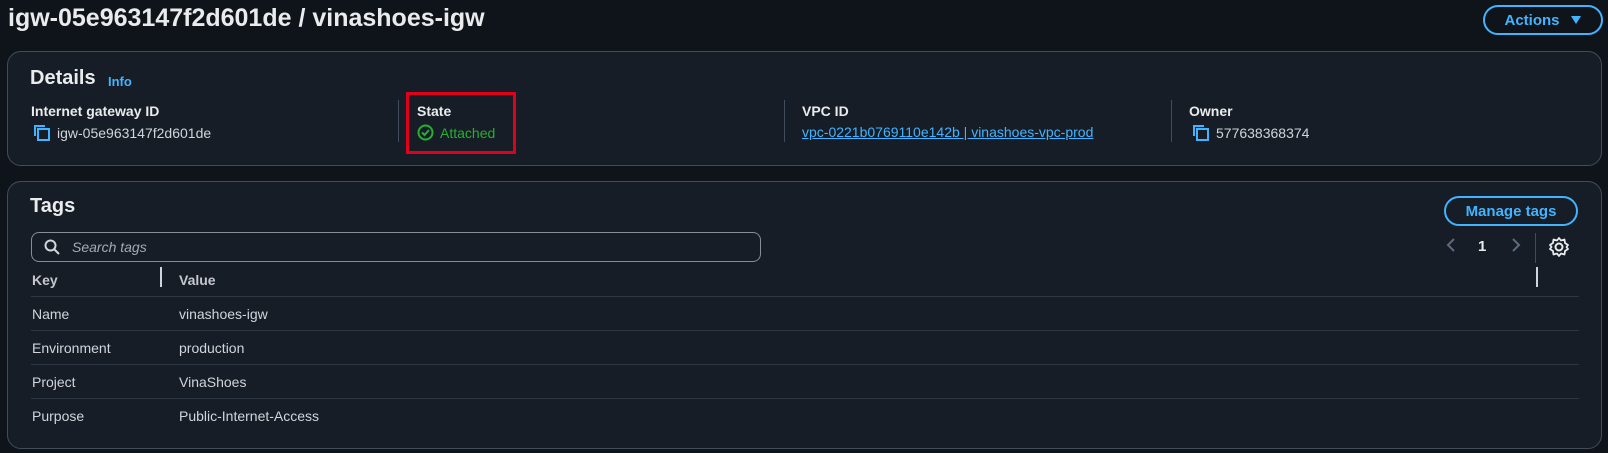 The width and height of the screenshot is (1608, 453). I want to click on search-box, so click(396, 247).